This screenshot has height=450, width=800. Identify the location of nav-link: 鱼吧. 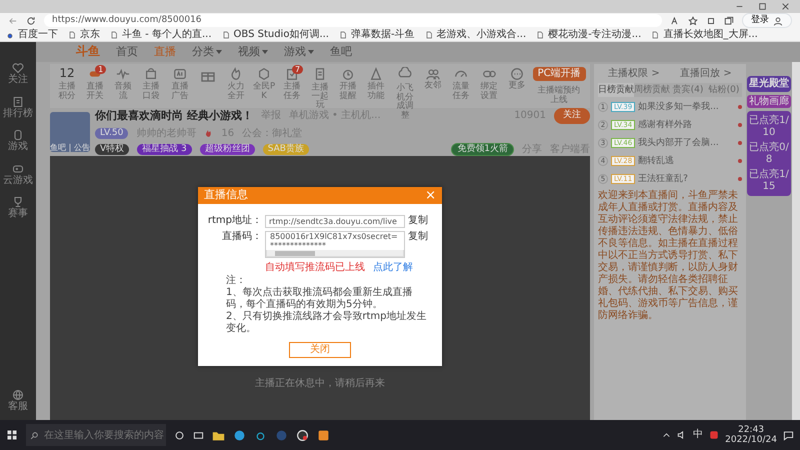
(341, 52).